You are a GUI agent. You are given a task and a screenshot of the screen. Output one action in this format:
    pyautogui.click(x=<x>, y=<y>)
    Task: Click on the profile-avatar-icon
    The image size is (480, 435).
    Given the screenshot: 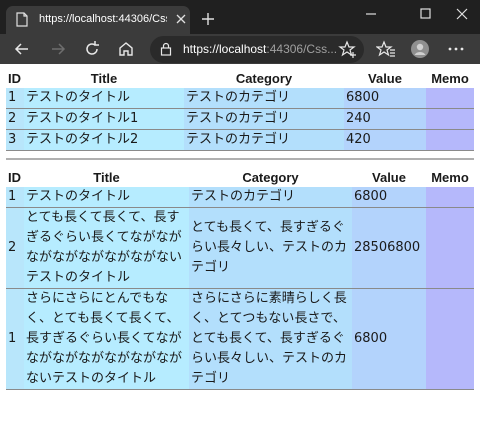 What is the action you would take?
    pyautogui.click(x=420, y=49)
    